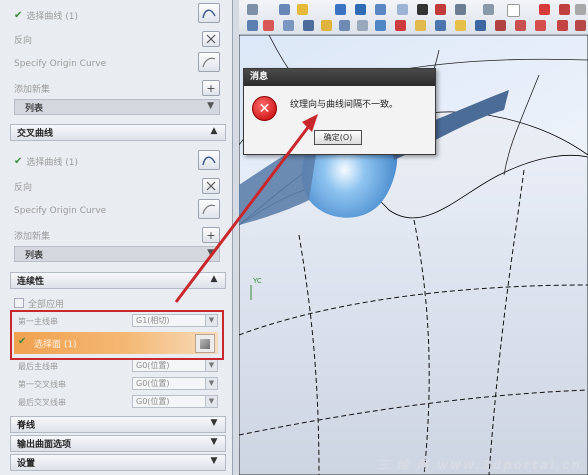  What do you see at coordinates (564, 9) in the screenshot?
I see `endpoint-icon` at bounding box center [564, 9].